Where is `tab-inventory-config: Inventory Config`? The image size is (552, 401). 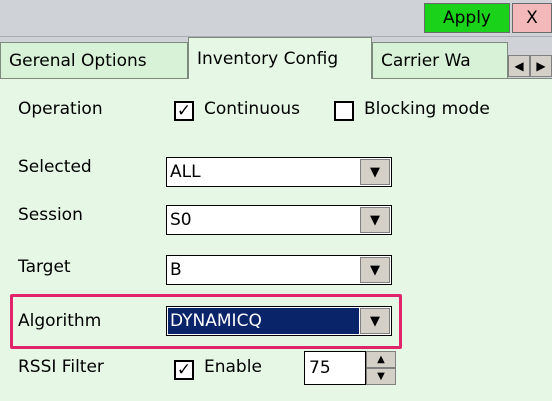
tab-inventory-config: Inventory Config is located at coordinates (280, 58).